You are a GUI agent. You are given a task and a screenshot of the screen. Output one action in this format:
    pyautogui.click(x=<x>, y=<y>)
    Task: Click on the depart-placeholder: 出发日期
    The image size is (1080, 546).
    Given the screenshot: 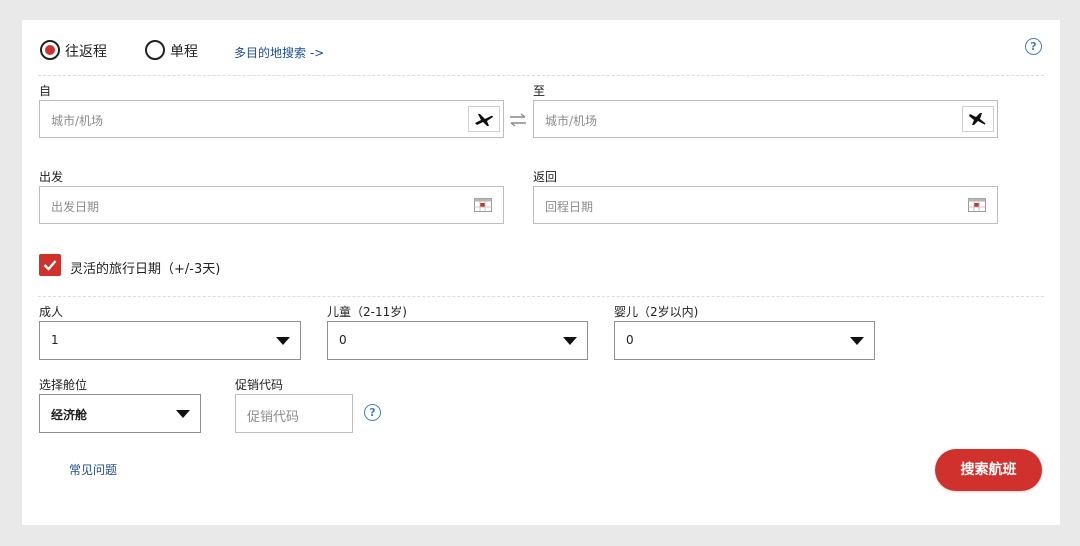 What is the action you would take?
    pyautogui.click(x=75, y=207)
    